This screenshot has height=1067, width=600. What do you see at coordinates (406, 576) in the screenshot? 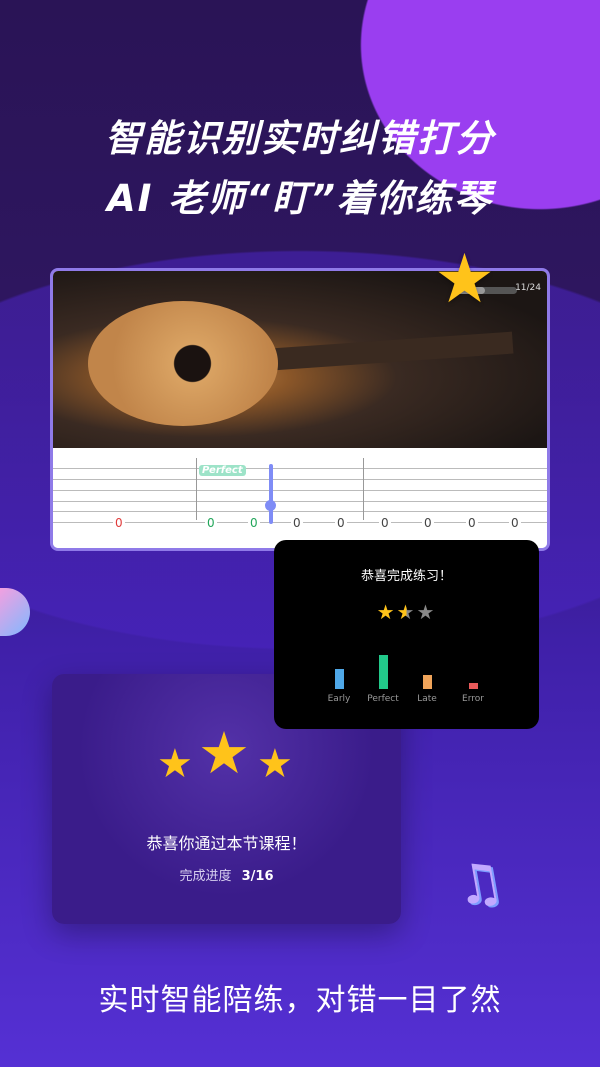
I see `practice-result-title: 恭喜完成练习！` at bounding box center [406, 576].